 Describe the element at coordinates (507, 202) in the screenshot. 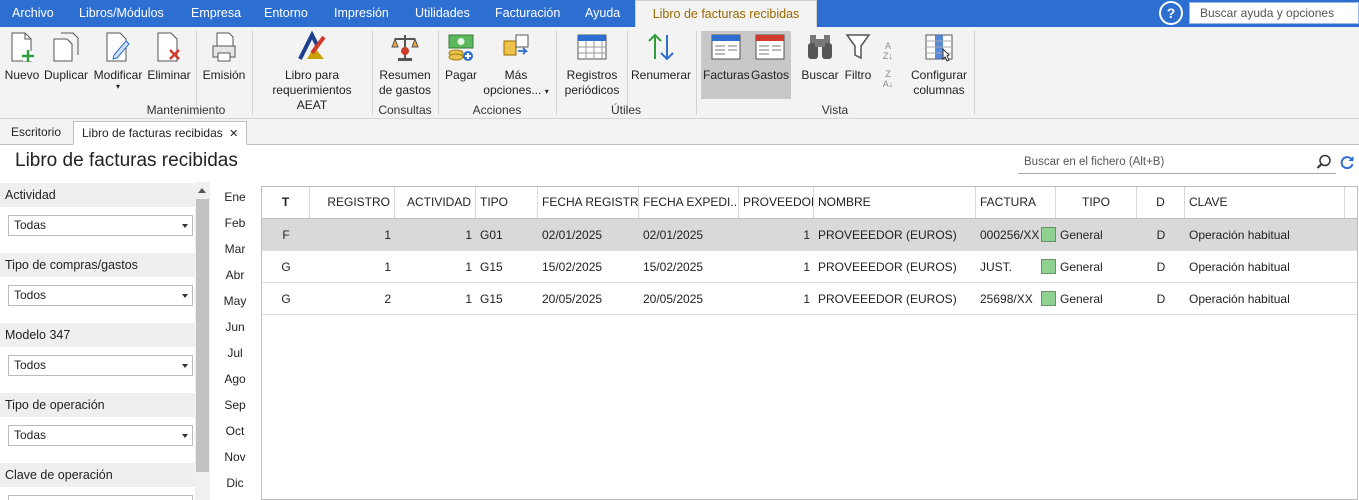

I see `col-header-tipo: TIPO` at that location.